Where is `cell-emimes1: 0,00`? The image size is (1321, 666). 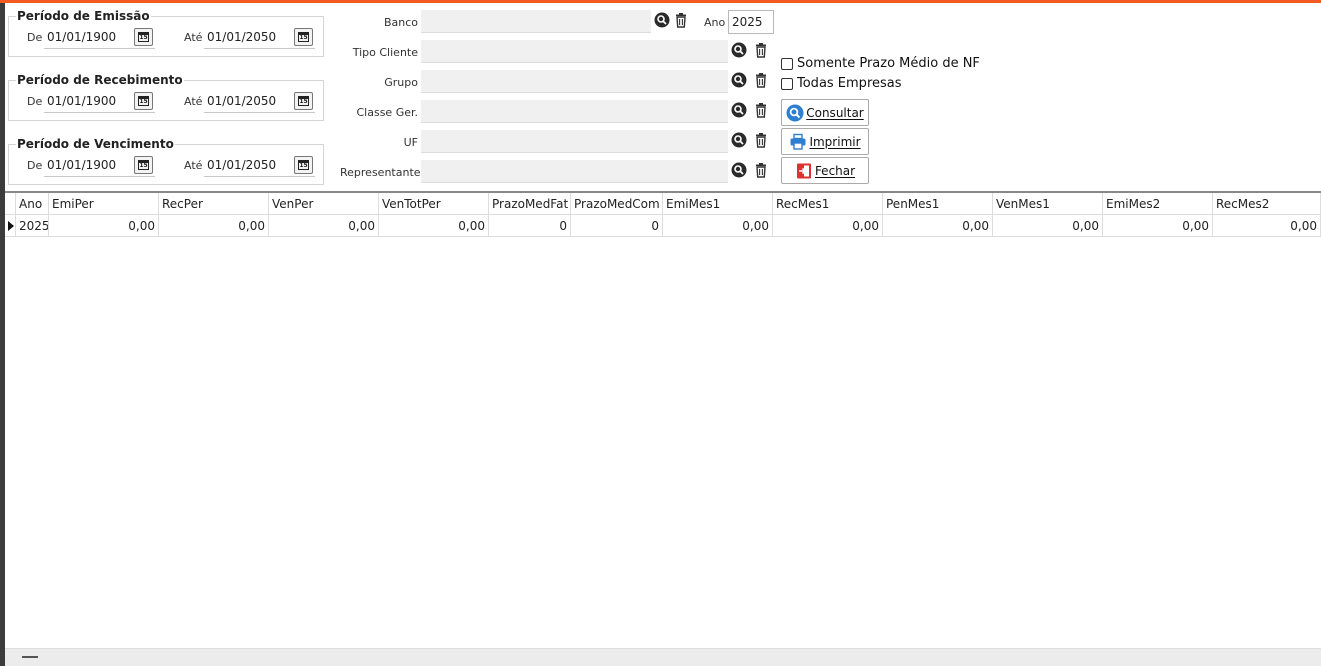
cell-emimes1: 0,00 is located at coordinates (718, 226).